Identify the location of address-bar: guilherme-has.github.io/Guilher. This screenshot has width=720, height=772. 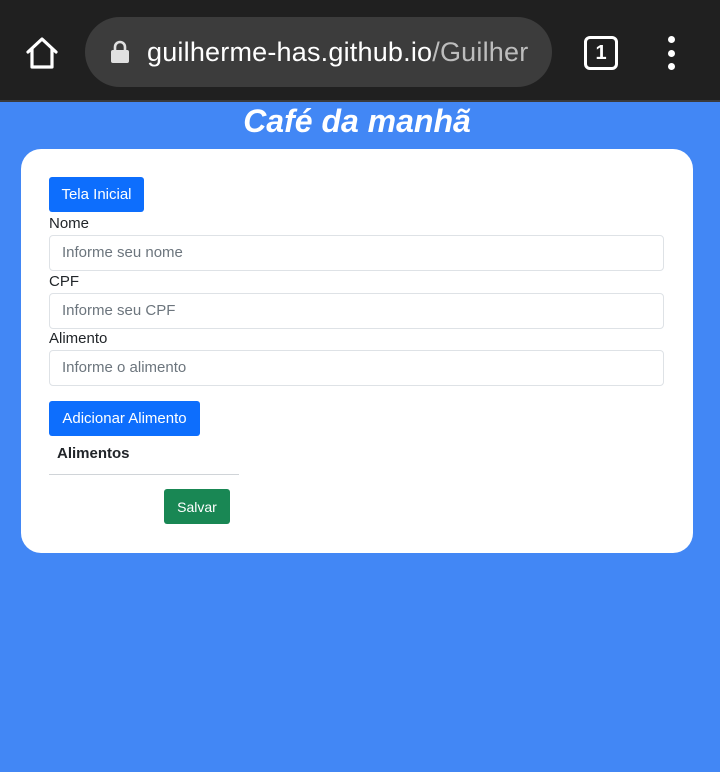
(318, 52).